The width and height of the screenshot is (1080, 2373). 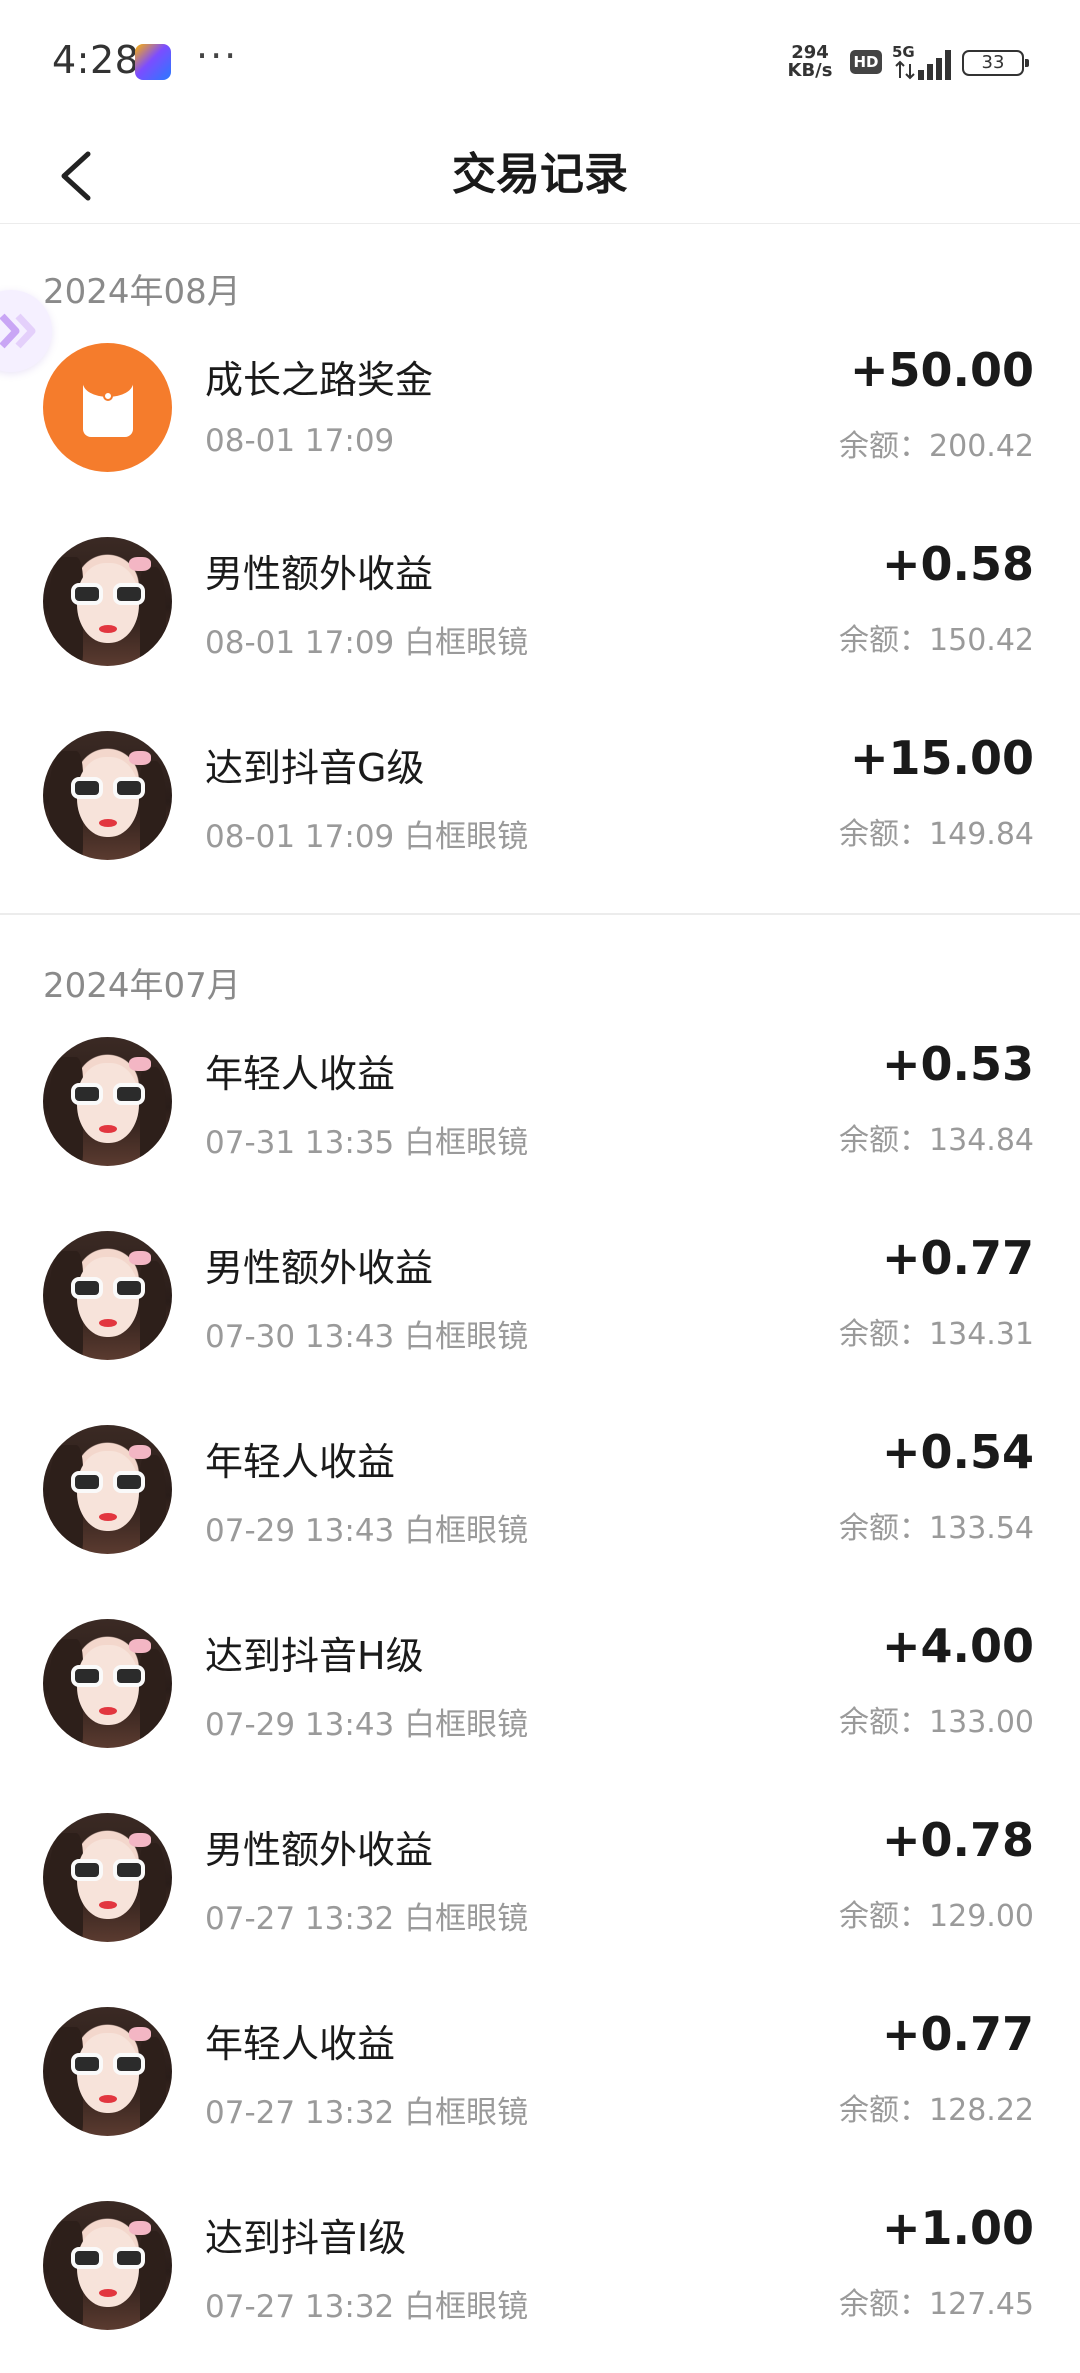 I want to click on balance-value: 134.84, so click(x=981, y=1140).